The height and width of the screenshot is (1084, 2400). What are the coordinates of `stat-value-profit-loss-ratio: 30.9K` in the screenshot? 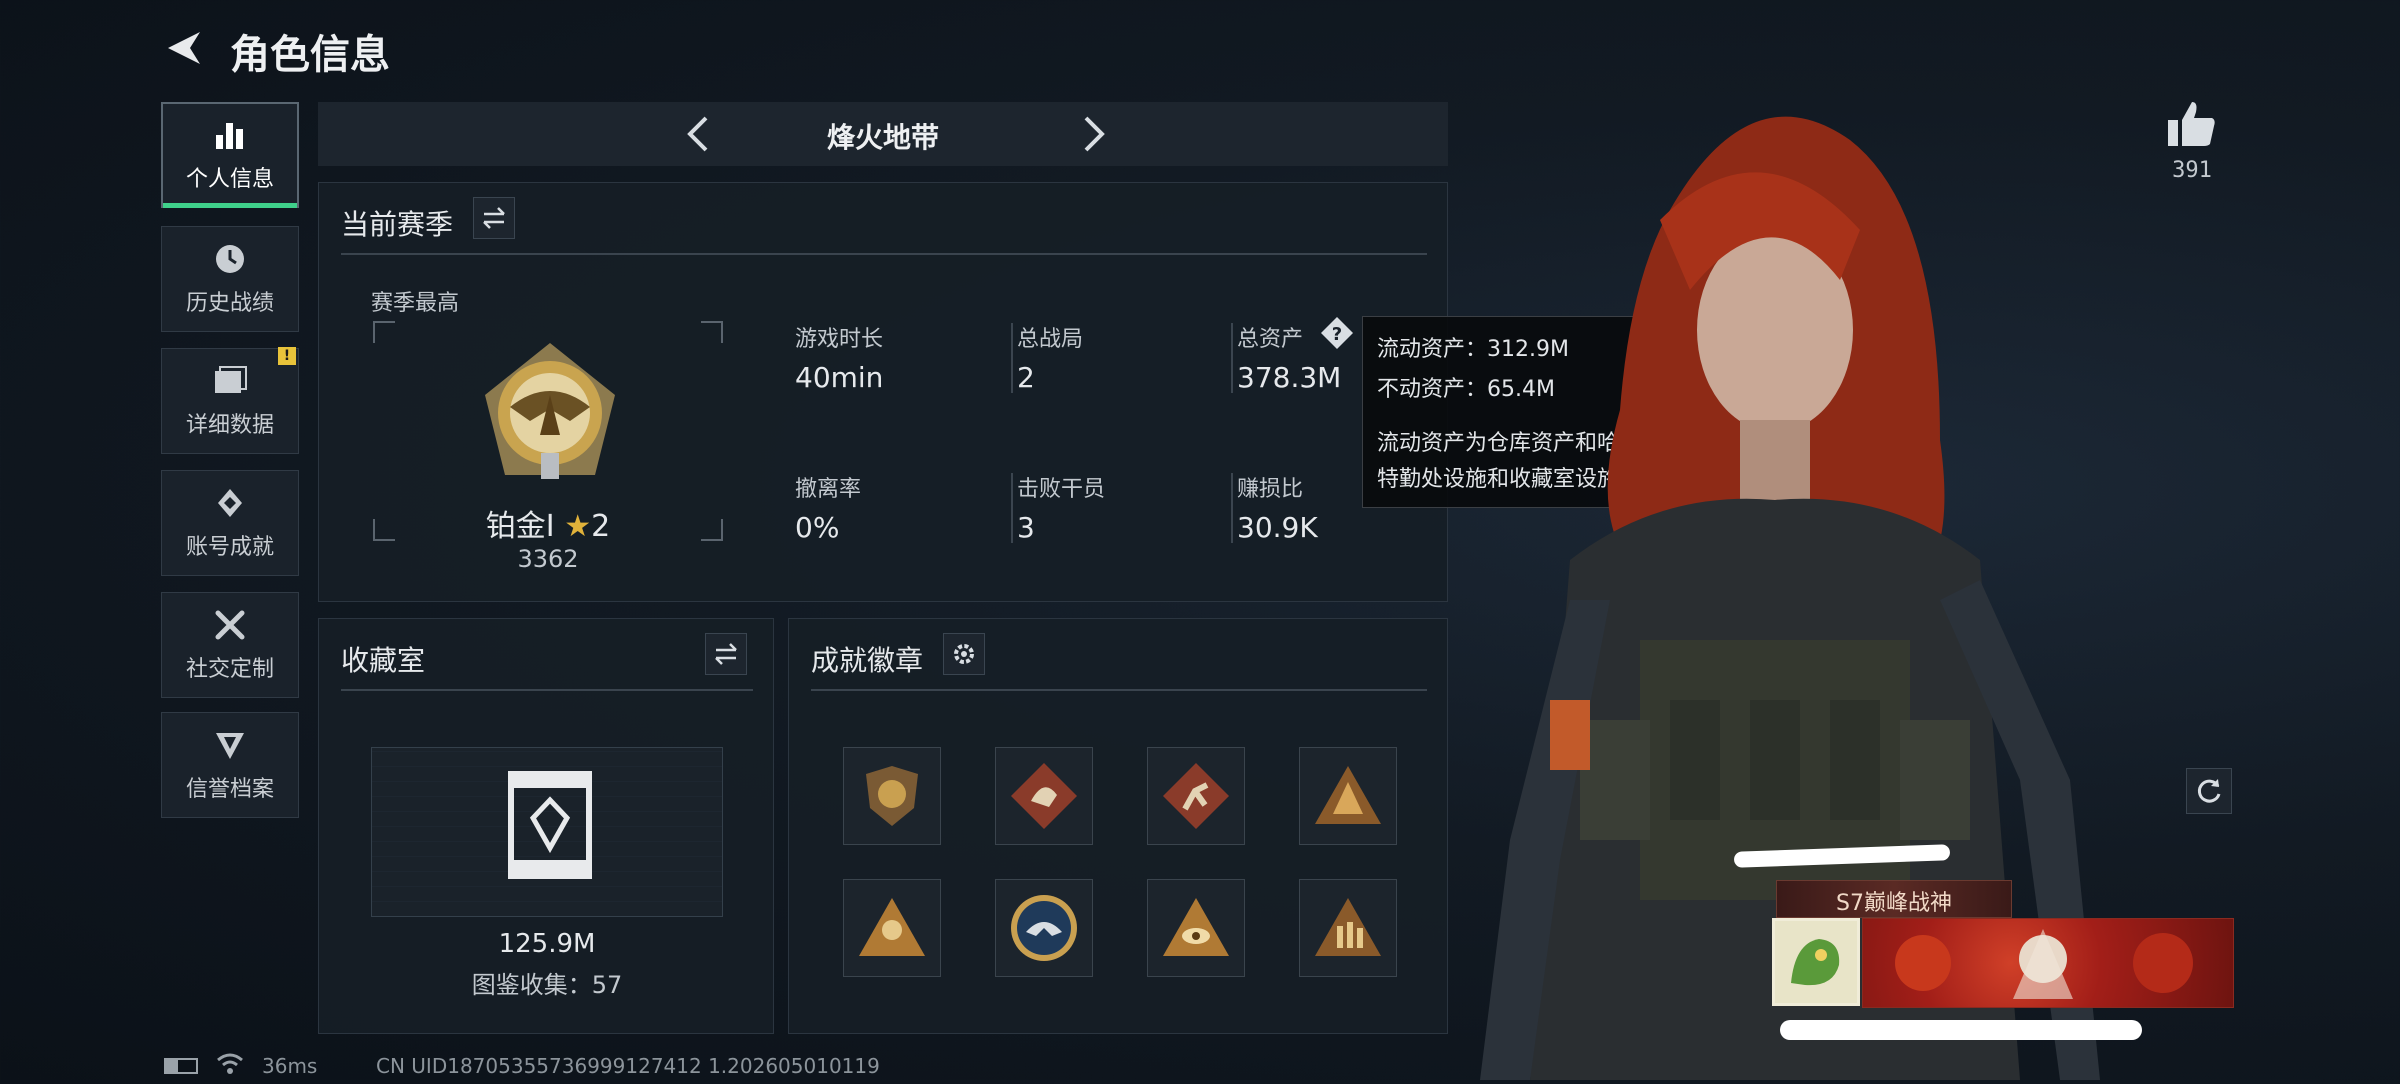 It's located at (1277, 527).